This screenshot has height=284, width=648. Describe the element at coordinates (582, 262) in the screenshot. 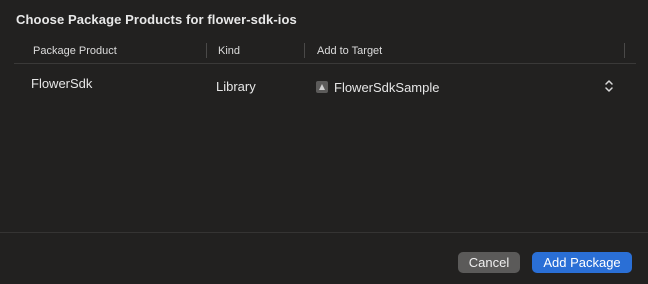

I see `add-package-button: Add Package` at that location.